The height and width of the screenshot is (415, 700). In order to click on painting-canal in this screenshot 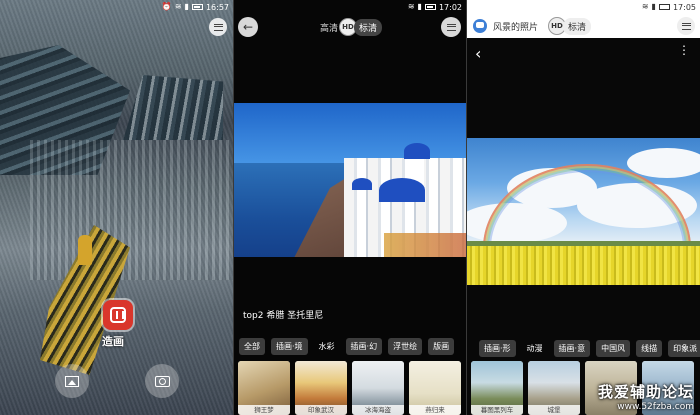, I will do `click(131, 210)`.